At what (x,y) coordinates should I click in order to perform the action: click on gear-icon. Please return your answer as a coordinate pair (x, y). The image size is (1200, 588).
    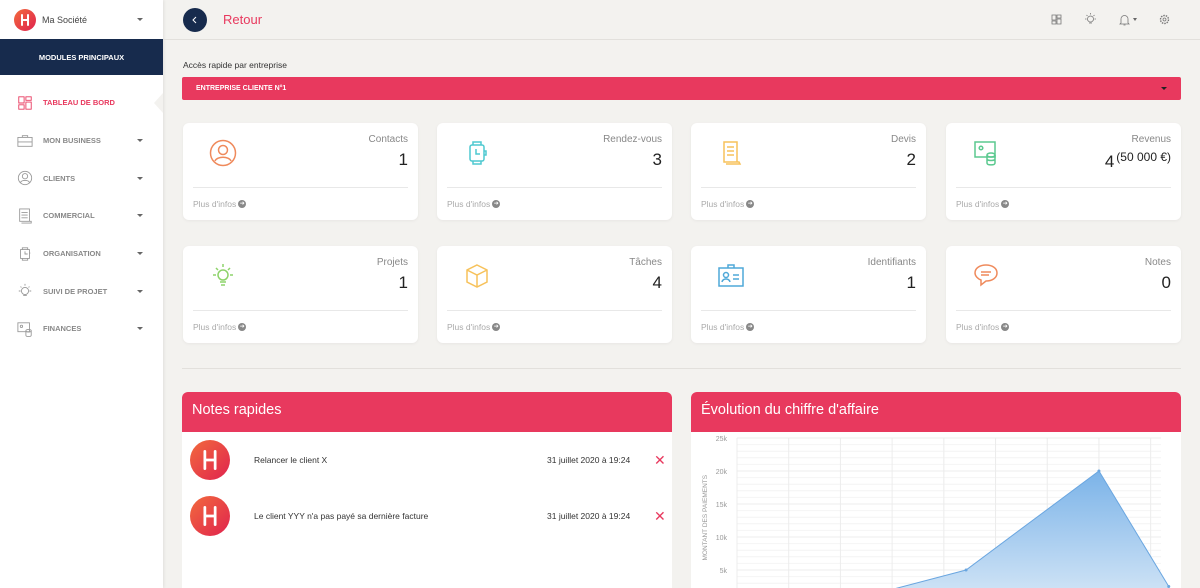
    Looking at the image, I should click on (1164, 19).